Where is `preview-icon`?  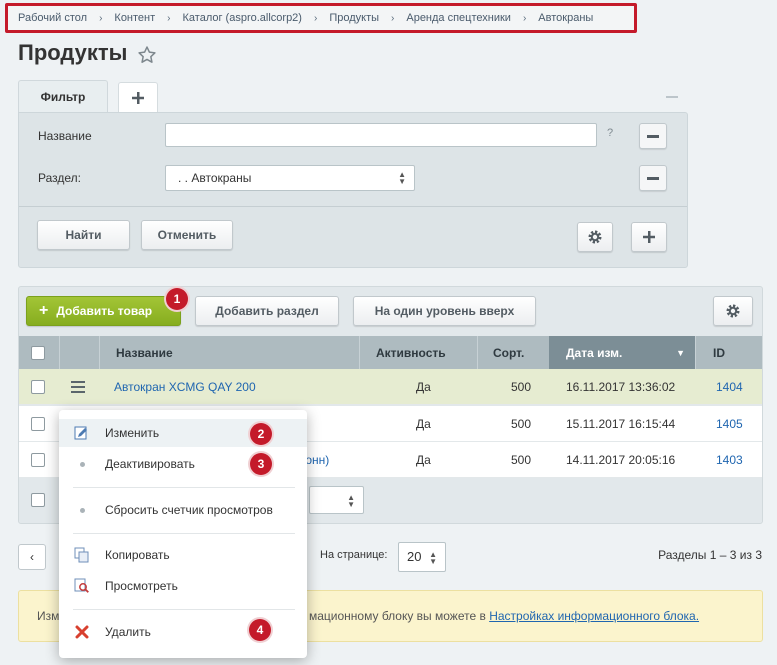
preview-icon is located at coordinates (82, 586).